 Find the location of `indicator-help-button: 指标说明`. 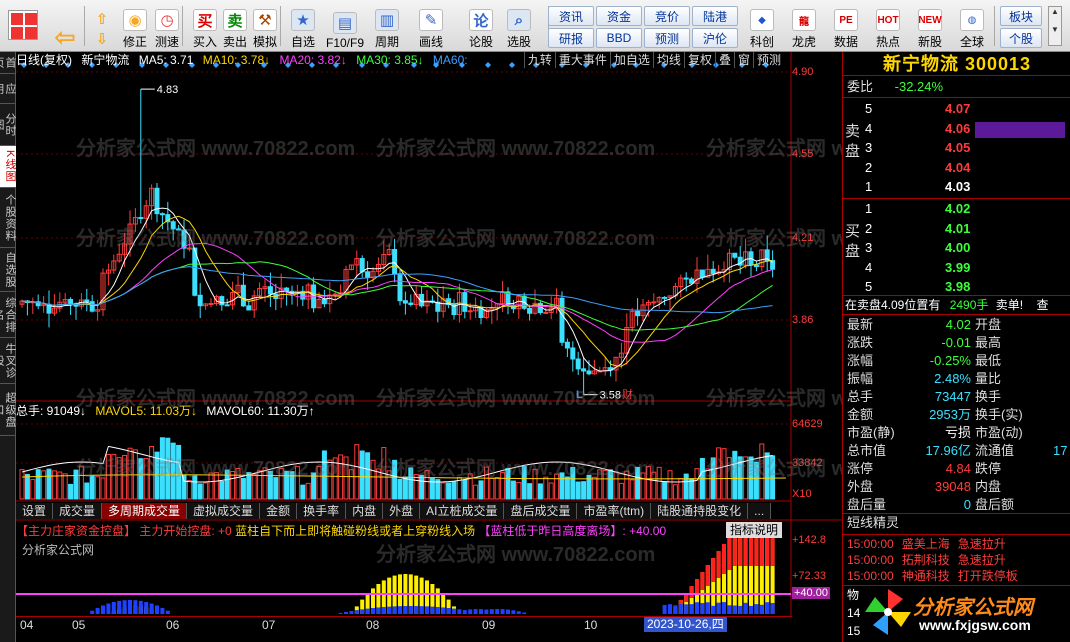

indicator-help-button: 指标说明 is located at coordinates (753, 530).